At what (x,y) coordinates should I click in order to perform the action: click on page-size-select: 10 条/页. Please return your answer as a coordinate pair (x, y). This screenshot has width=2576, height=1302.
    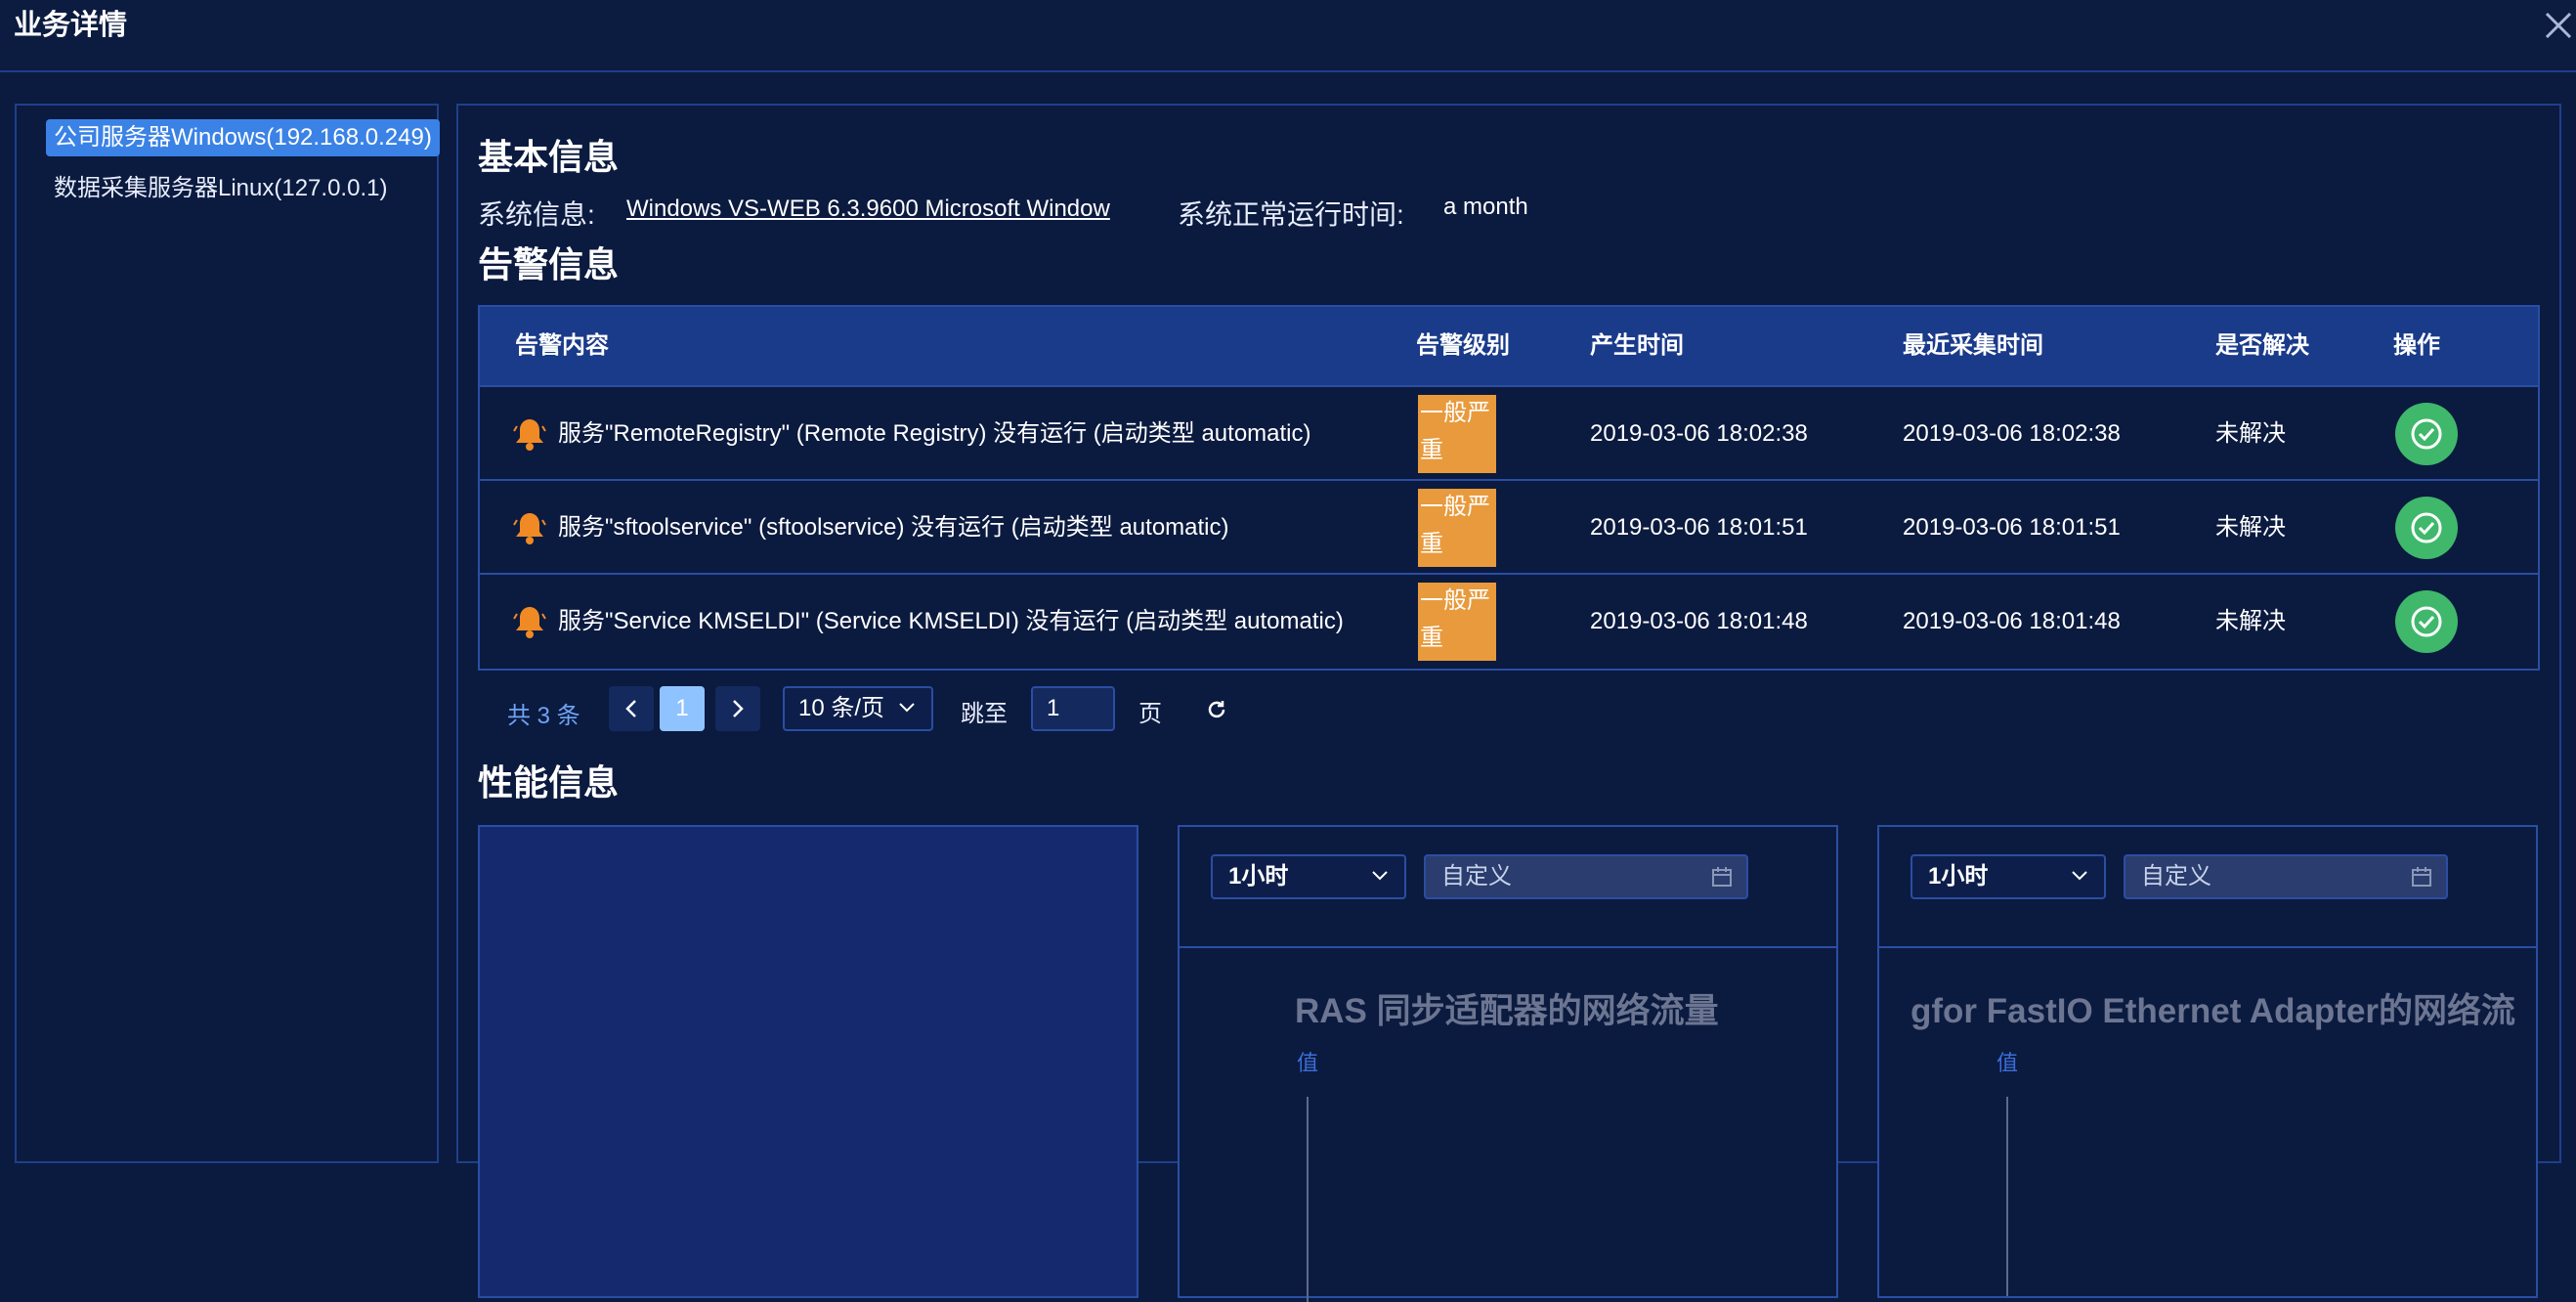
    Looking at the image, I should click on (858, 709).